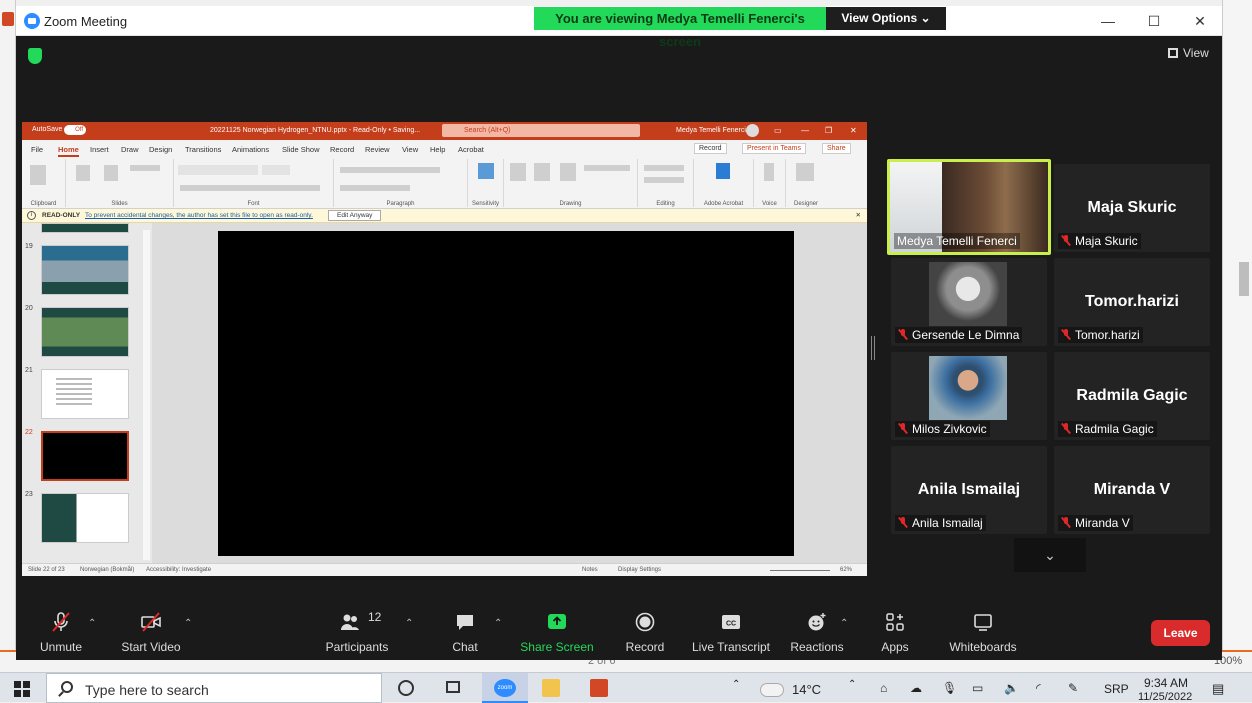  I want to click on ppt-close: ✕, so click(853, 130).